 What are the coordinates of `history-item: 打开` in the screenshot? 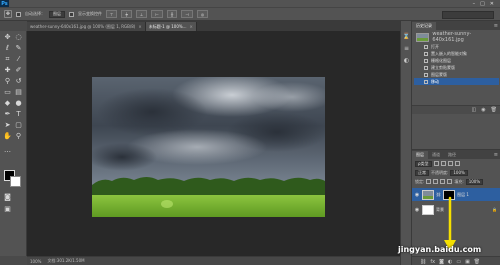 It's located at (456, 46).